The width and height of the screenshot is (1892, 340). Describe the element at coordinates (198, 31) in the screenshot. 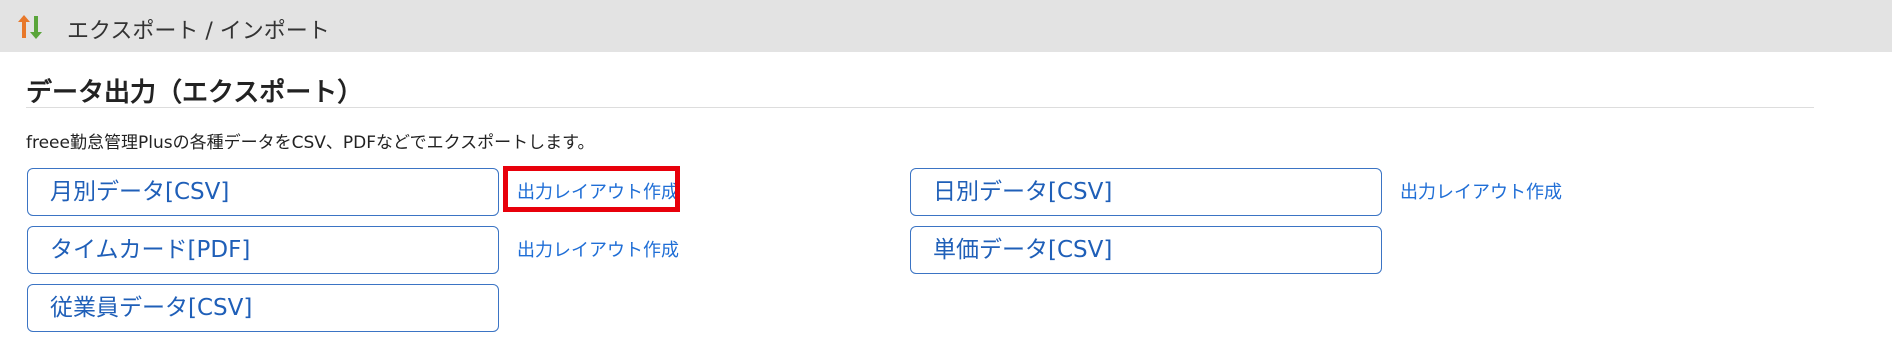

I see `header-title: エクスポート / インポート` at that location.